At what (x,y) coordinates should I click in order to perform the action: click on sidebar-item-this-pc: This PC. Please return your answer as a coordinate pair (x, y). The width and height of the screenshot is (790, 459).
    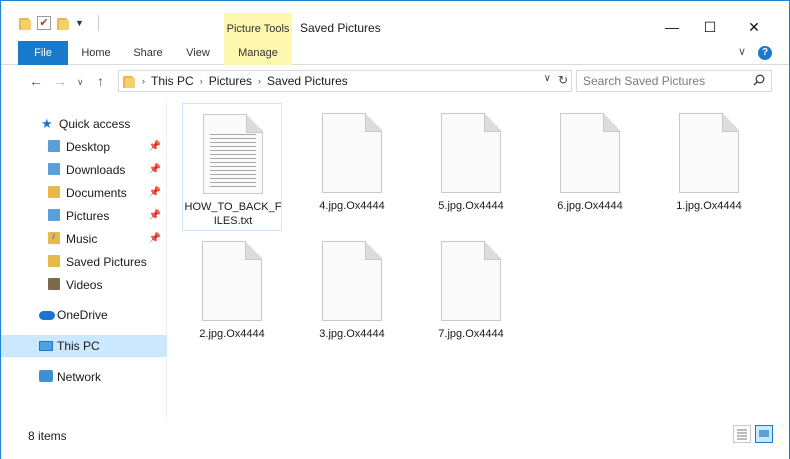
    Looking at the image, I should click on (84, 346).